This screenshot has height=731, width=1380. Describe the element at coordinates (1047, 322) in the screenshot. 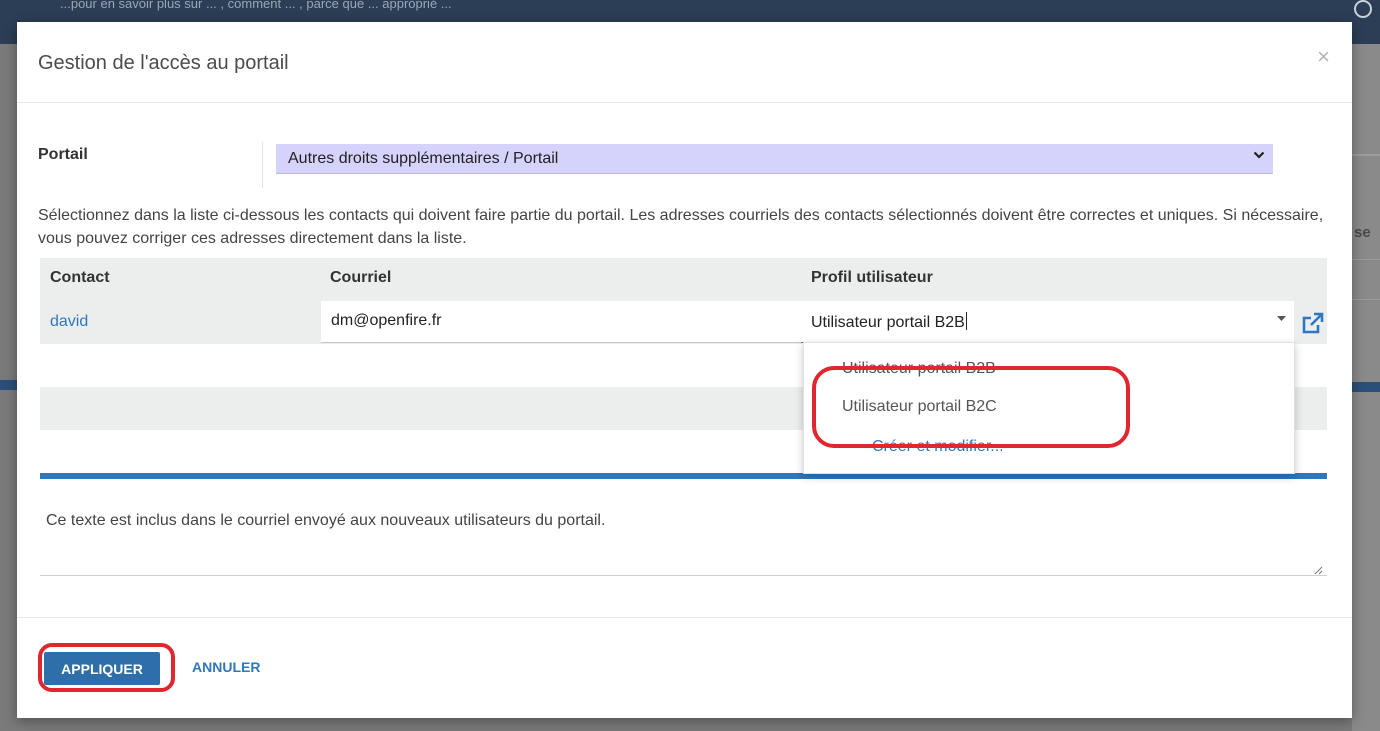

I see `profile-input: Utilisateur portail B2B` at that location.